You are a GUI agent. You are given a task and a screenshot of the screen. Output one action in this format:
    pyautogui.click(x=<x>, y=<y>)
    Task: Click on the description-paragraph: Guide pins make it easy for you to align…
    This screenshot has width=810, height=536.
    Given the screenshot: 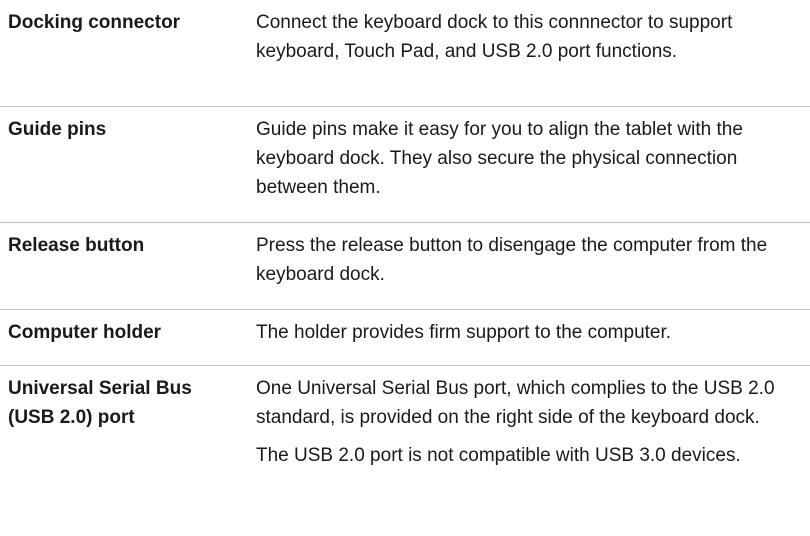 What is the action you would take?
    pyautogui.click(x=499, y=158)
    